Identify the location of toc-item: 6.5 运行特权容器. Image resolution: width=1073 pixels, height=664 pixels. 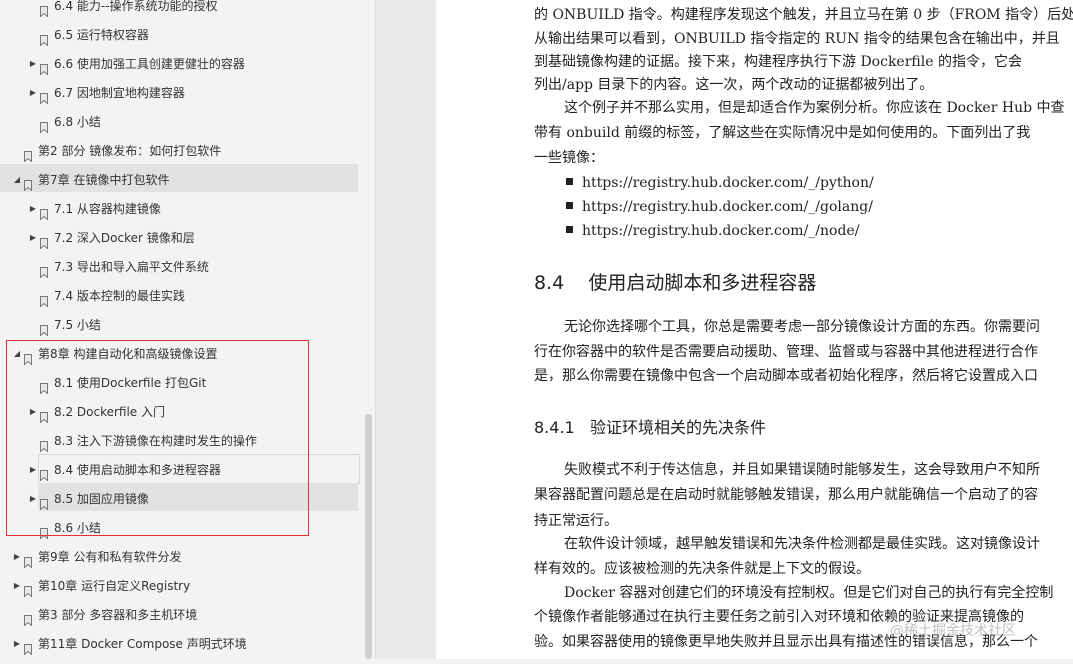
(179, 35).